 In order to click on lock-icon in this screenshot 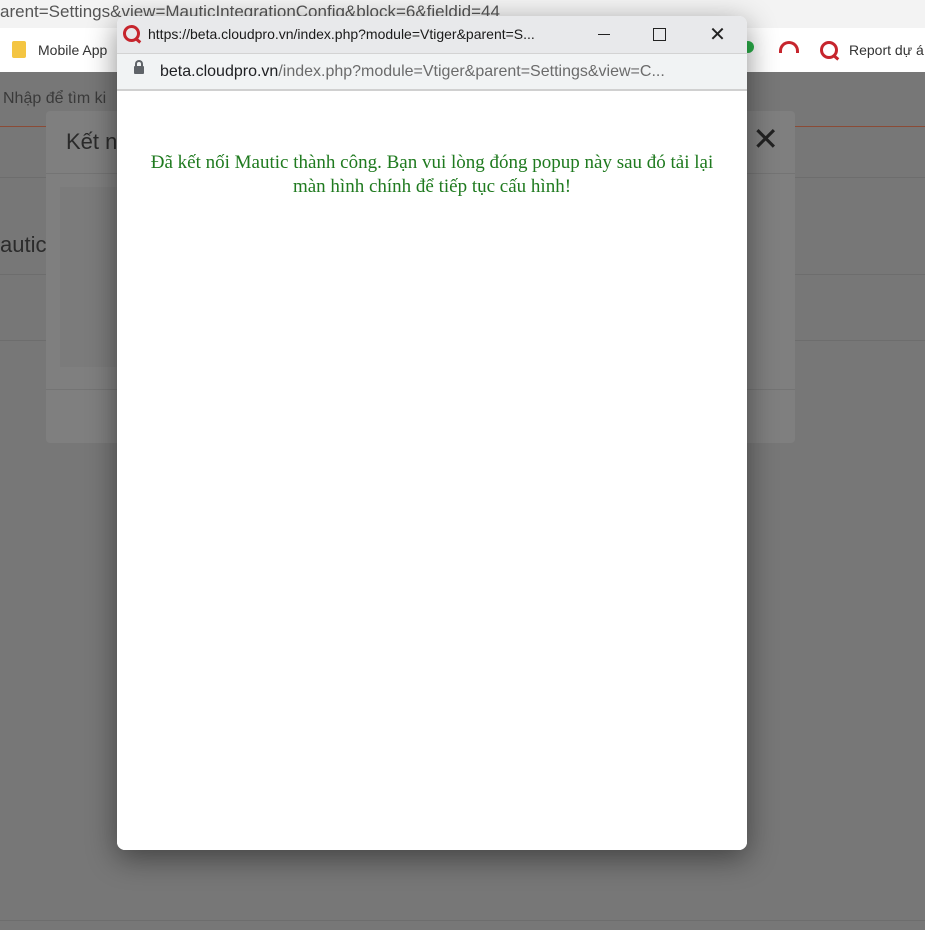, I will do `click(139, 67)`.